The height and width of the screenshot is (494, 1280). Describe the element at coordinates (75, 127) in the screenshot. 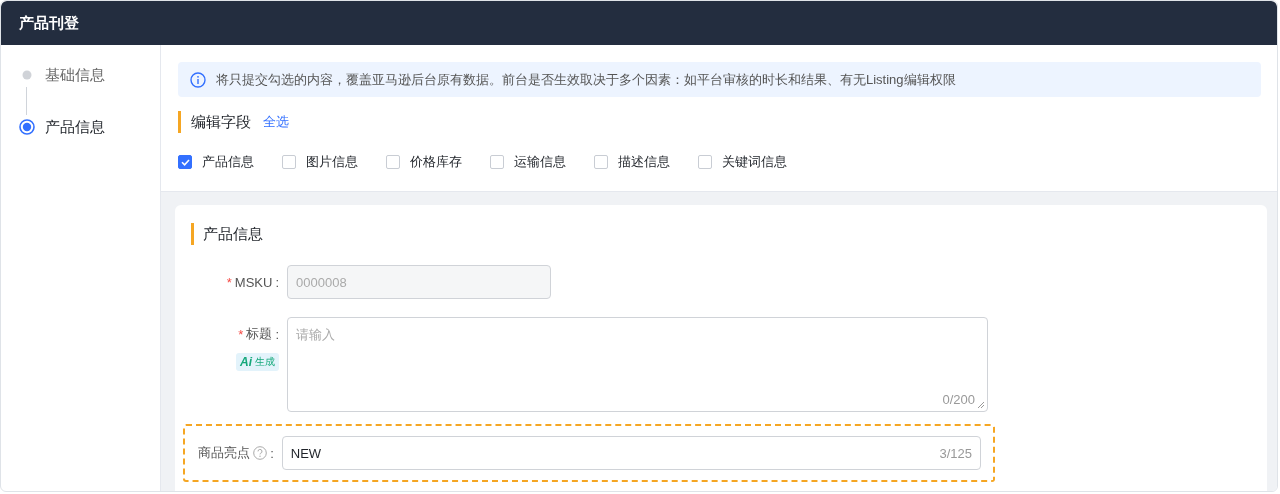

I see `step-label: 产品信息` at that location.